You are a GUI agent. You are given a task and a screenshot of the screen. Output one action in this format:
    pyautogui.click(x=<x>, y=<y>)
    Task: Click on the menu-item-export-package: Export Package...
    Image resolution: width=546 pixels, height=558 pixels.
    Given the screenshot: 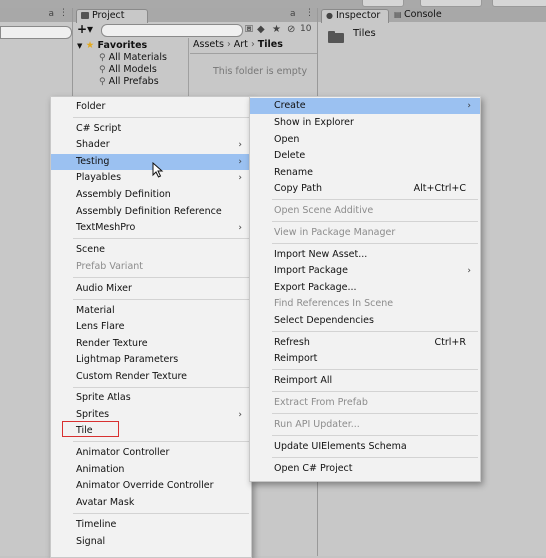 What is the action you would take?
    pyautogui.click(x=365, y=288)
    